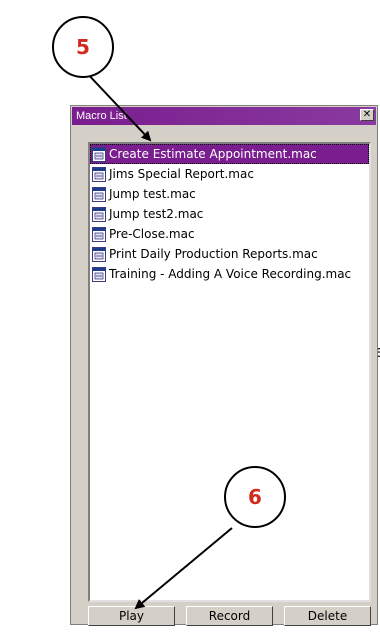 Image resolution: width=380 pixels, height=640 pixels. I want to click on callout-number: 5, so click(83, 47).